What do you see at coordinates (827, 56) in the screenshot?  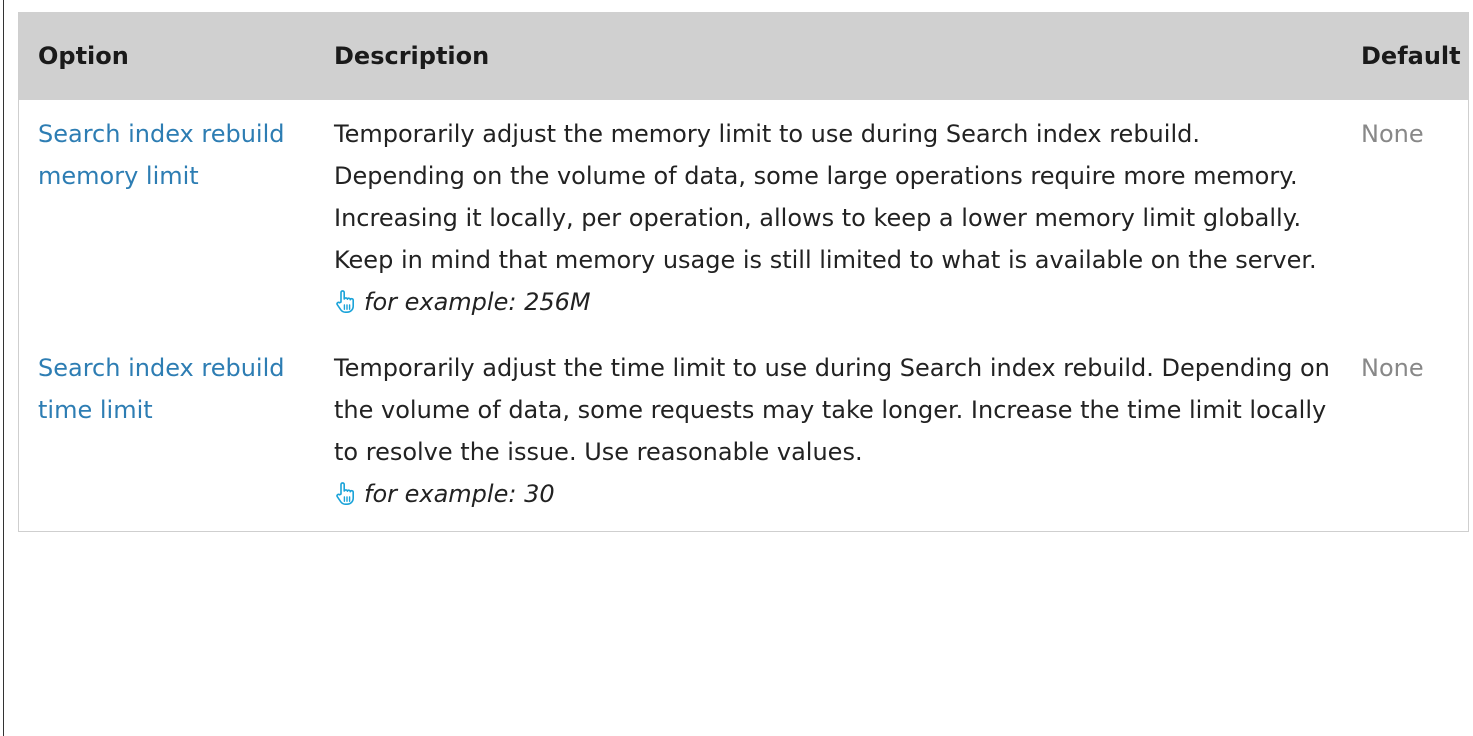 I see `header-description: Description` at bounding box center [827, 56].